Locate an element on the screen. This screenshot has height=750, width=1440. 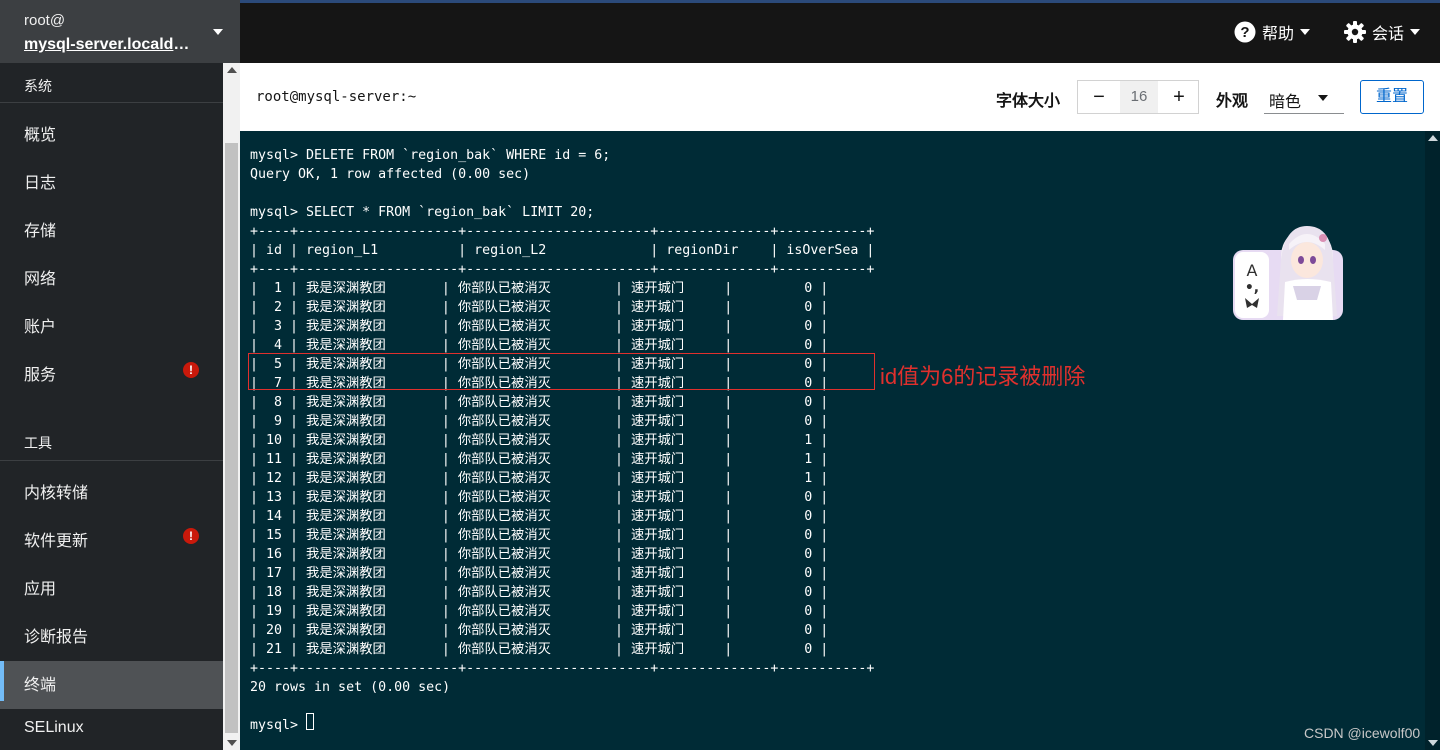
floating-widget: A •, is located at coordinates (1288, 270).